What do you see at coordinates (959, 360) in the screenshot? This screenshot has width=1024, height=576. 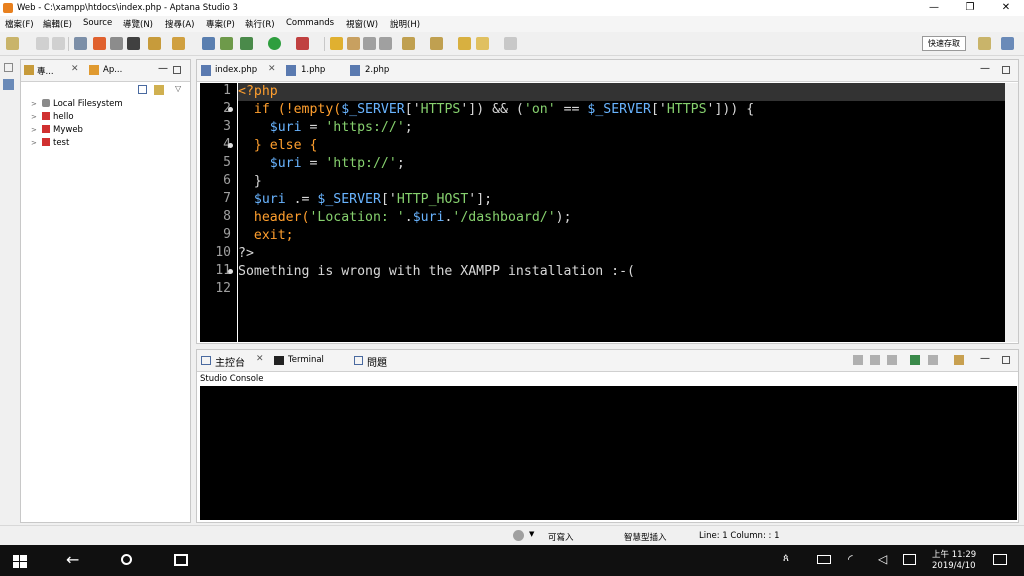 I see `open-console-icon` at bounding box center [959, 360].